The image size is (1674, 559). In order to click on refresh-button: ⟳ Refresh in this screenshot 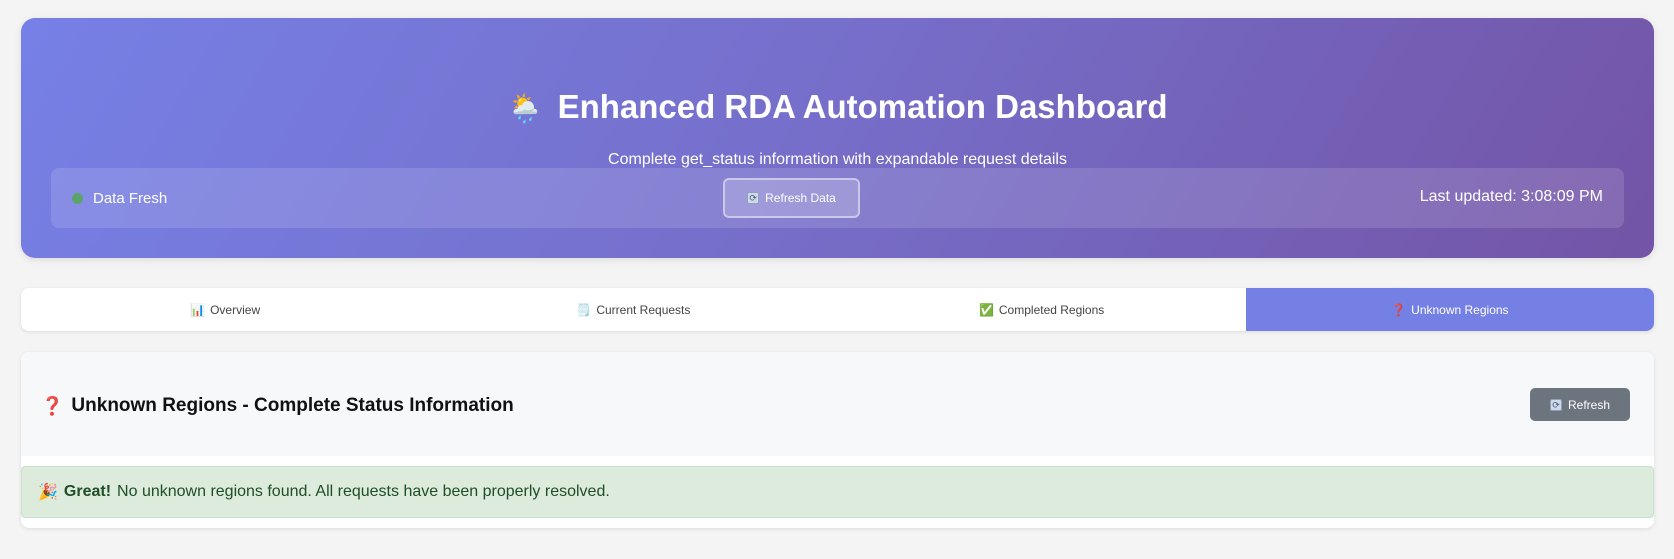, I will do `click(1580, 404)`.